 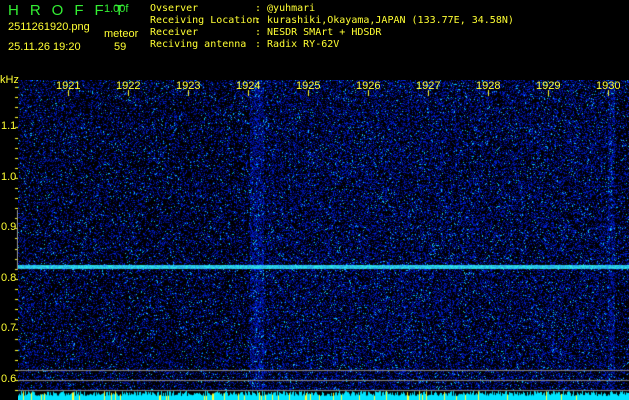 What do you see at coordinates (68, 86) in the screenshot?
I see `x-tick-label: 1921` at bounding box center [68, 86].